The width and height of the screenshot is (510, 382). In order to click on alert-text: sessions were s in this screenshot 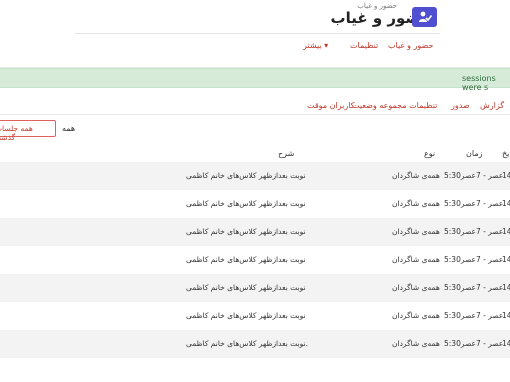, I will do `click(479, 83)`.